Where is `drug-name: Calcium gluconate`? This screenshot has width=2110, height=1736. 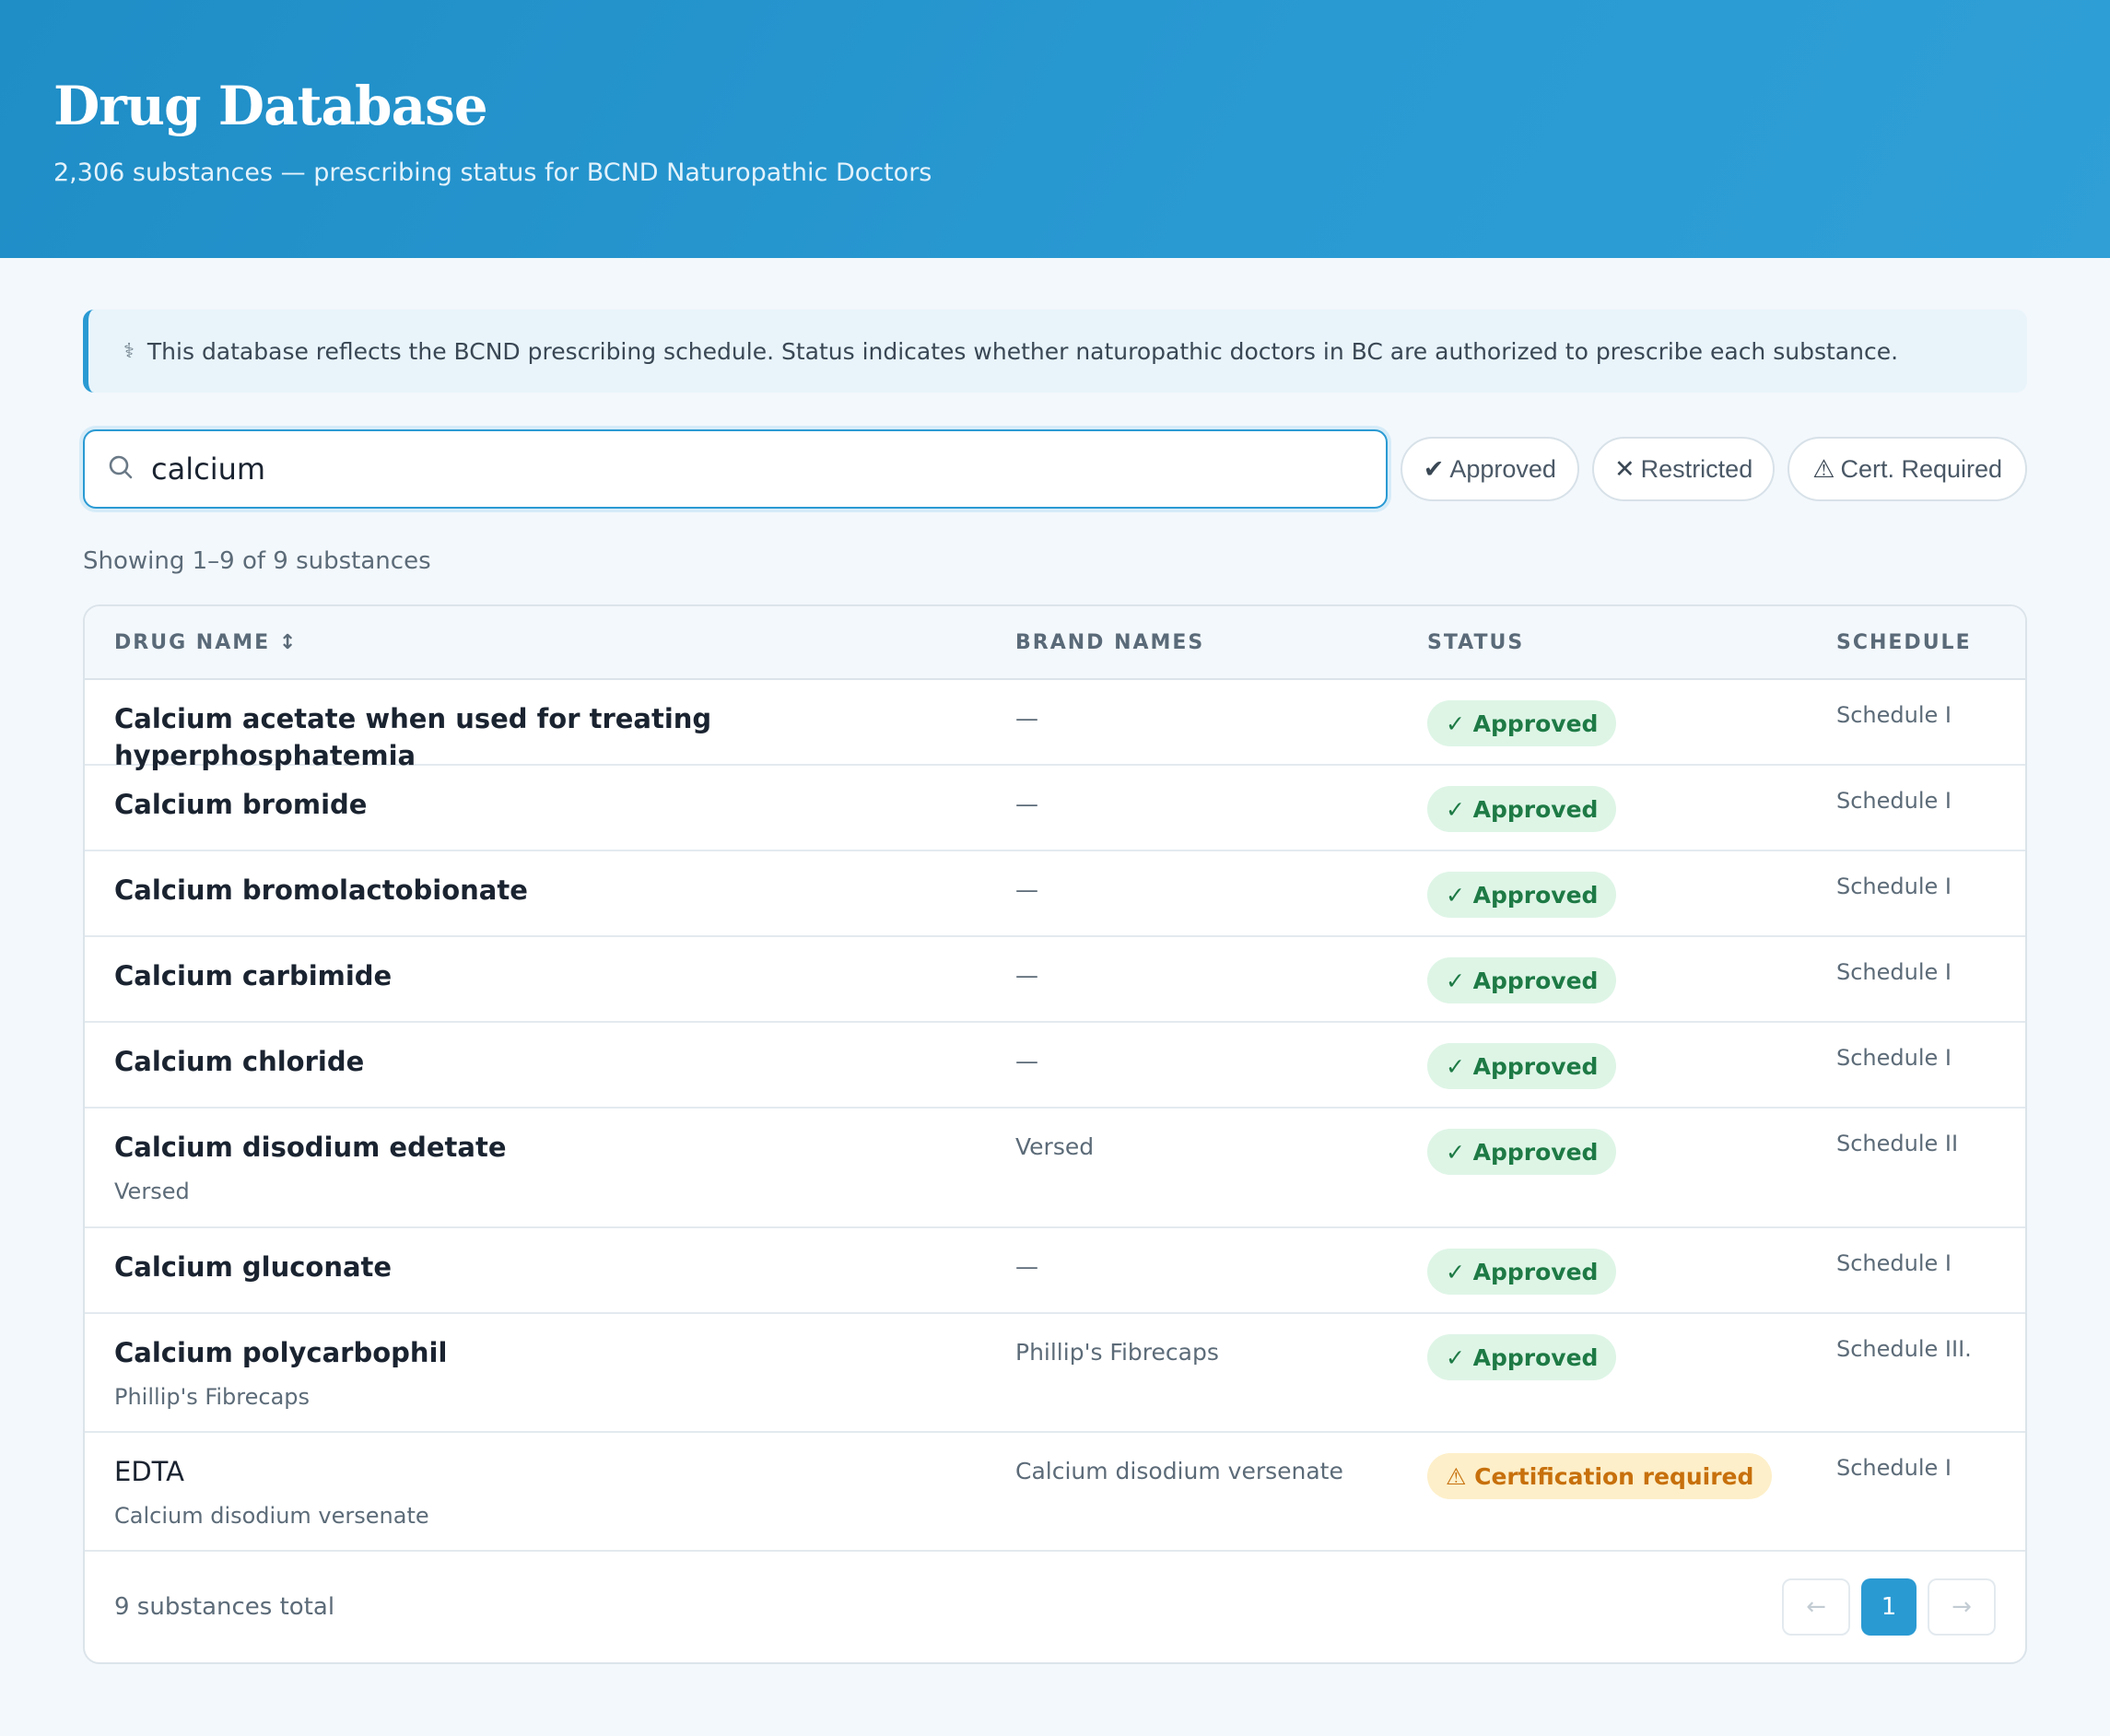 drug-name: Calcium gluconate is located at coordinates (254, 1267).